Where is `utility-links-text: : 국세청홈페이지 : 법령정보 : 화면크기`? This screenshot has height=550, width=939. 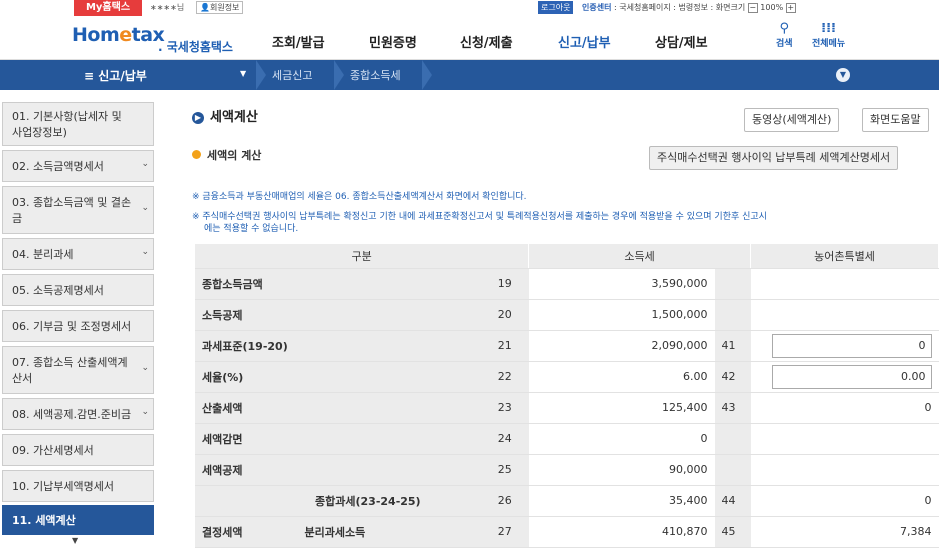
utility-links-text: : 국세청홈페이지 : 법령정보 : 화면크기 is located at coordinates (678, 7).